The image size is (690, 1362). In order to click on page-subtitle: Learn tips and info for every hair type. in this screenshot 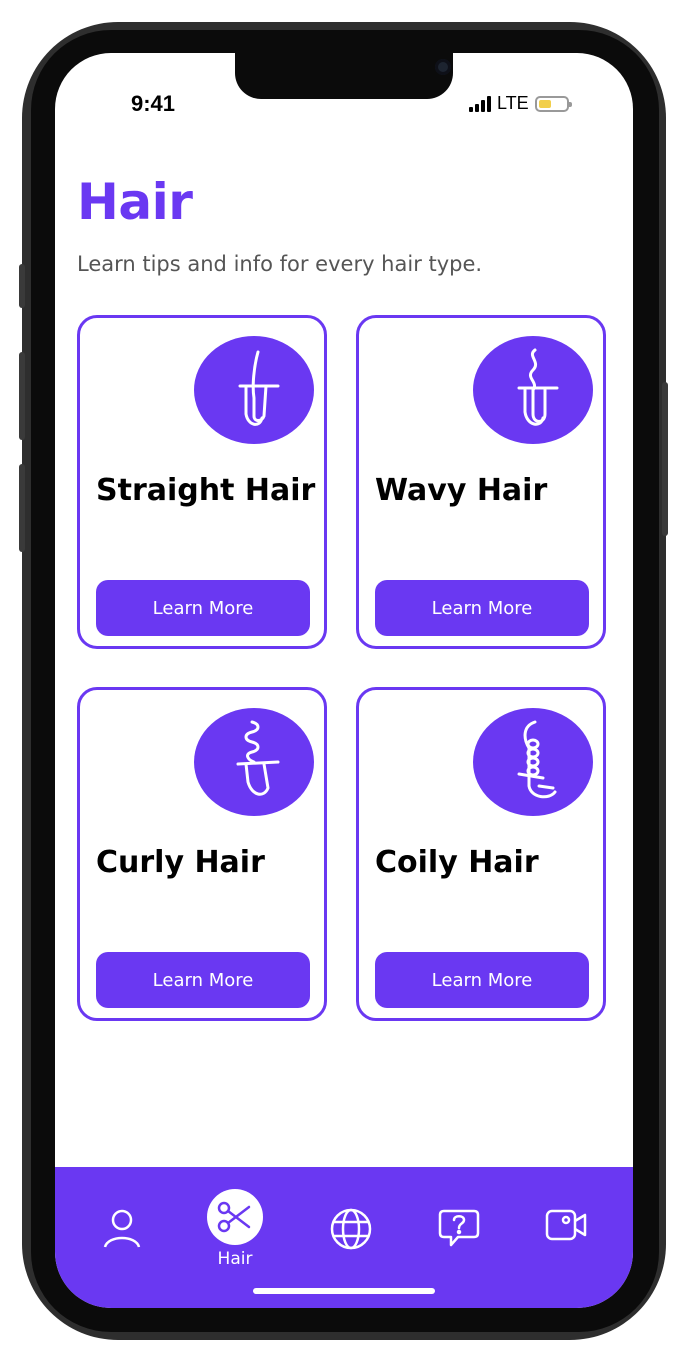, I will do `click(280, 264)`.